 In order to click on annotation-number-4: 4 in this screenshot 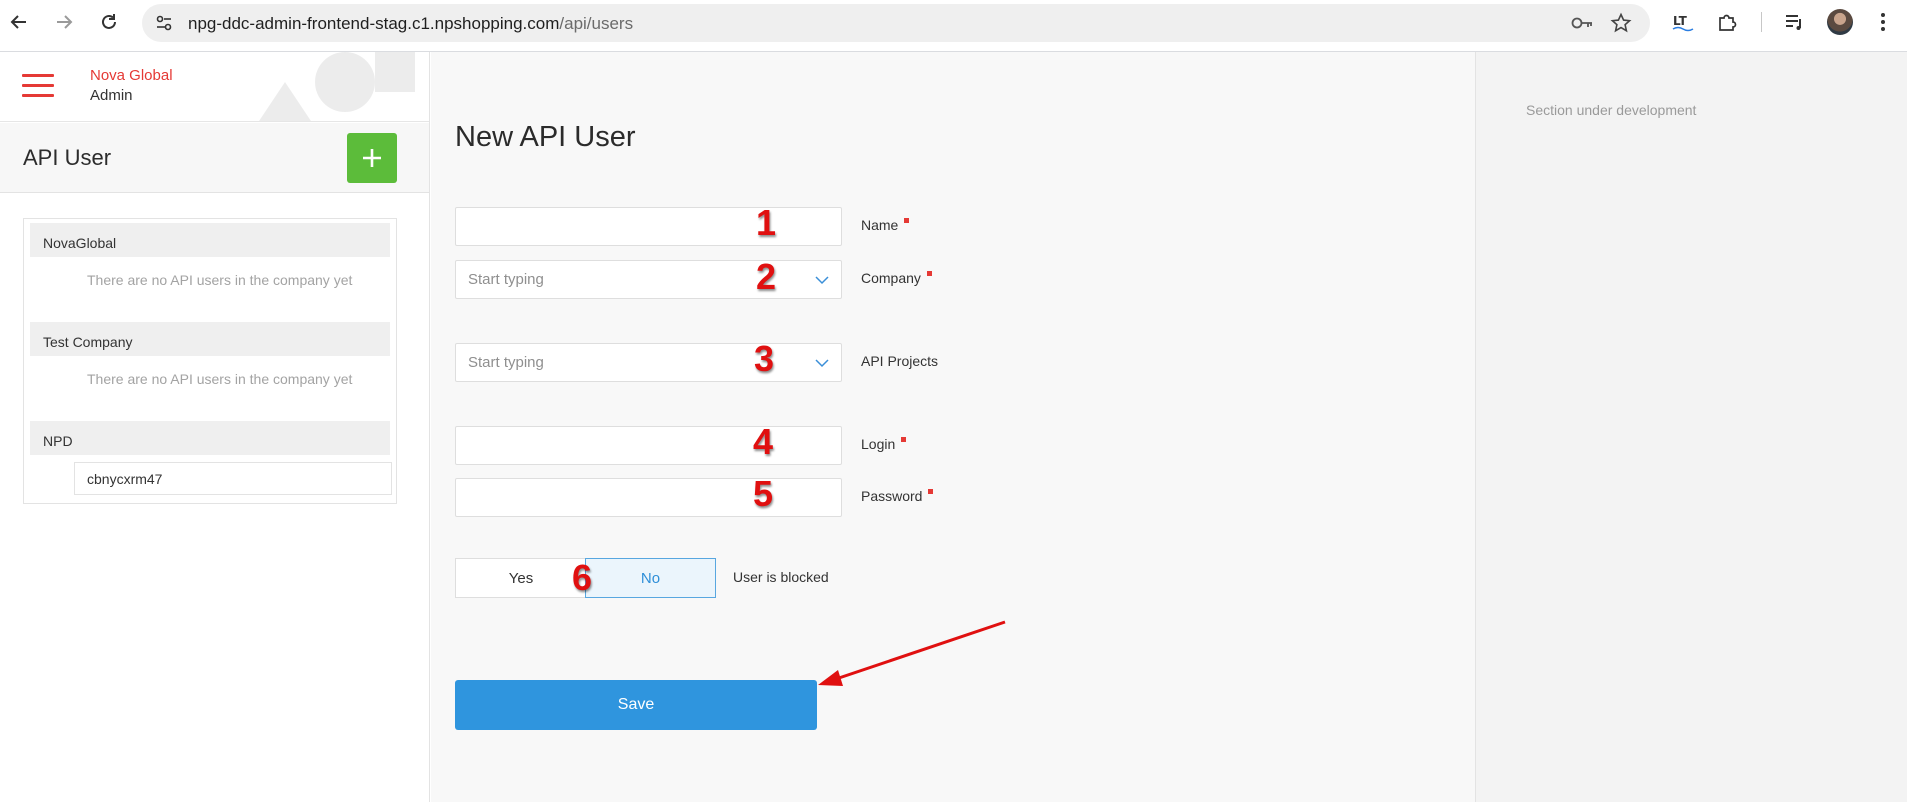, I will do `click(763, 441)`.